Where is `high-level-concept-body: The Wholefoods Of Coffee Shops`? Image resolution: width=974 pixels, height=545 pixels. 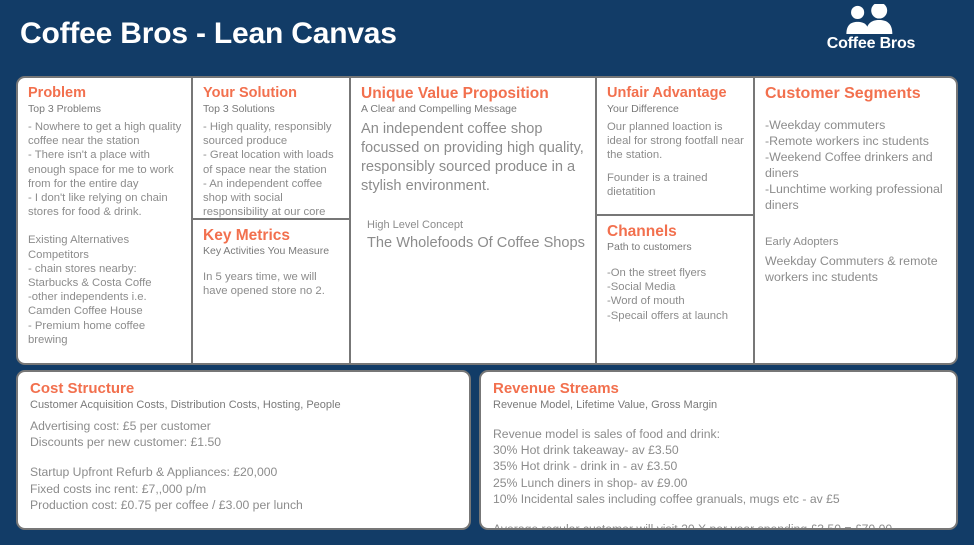
high-level-concept-body: The Wholefoods Of Coffee Shops is located at coordinates (476, 243).